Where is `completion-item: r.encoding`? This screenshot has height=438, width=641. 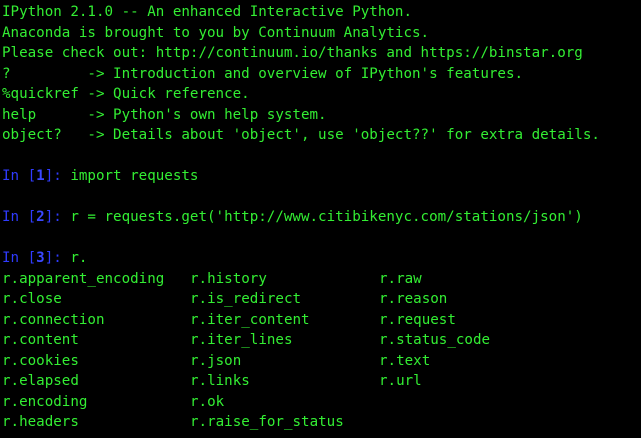
completion-item: r.encoding is located at coordinates (96, 402).